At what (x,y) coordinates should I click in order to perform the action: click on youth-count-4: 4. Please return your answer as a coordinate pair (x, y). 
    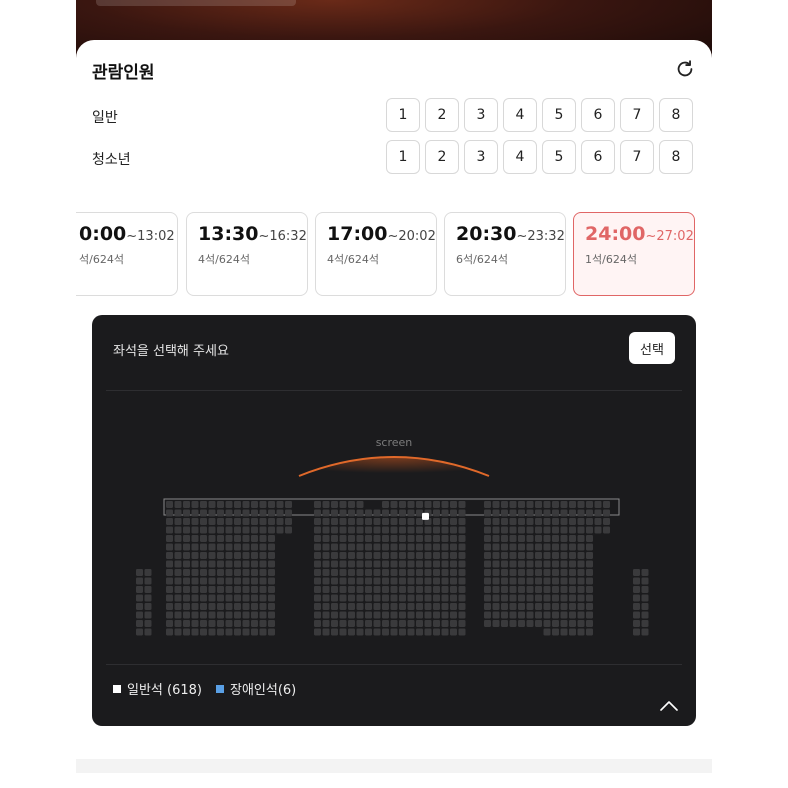
    Looking at the image, I should click on (520, 157).